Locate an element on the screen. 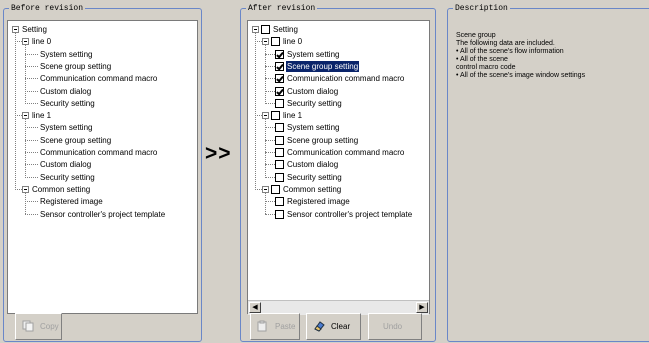 This screenshot has width=649, height=343. description-title: Description is located at coordinates (481, 8).